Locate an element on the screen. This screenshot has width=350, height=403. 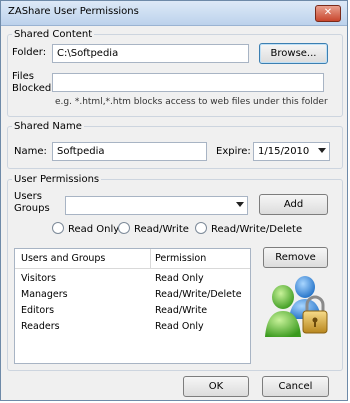
close-button: ✕ is located at coordinates (328, 13).